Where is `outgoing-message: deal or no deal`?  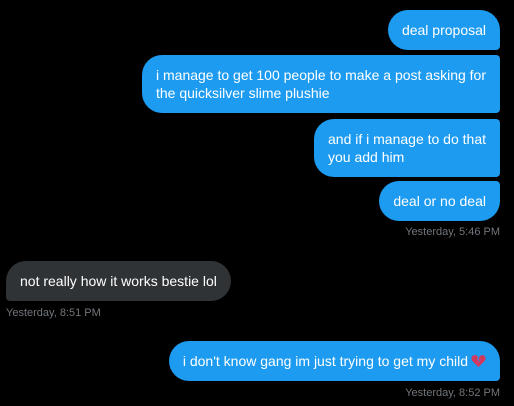 outgoing-message: deal or no deal is located at coordinates (439, 201).